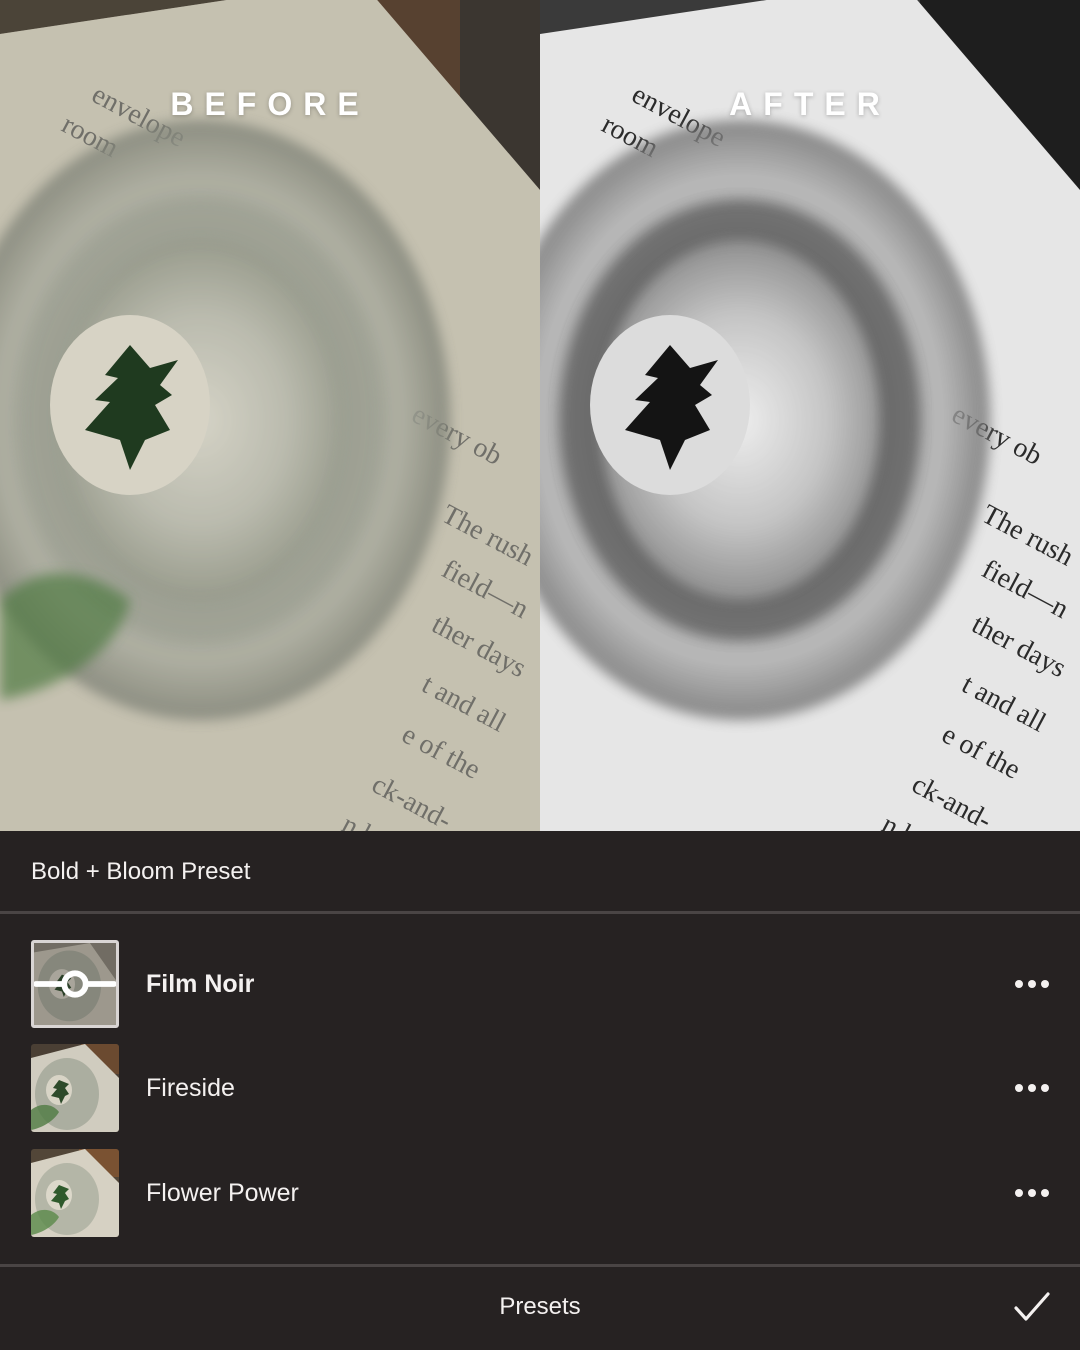 Image resolution: width=1080 pixels, height=1350 pixels. Describe the element at coordinates (540, 1197) in the screenshot. I see `preset-item-flower-power: Flower Power` at that location.